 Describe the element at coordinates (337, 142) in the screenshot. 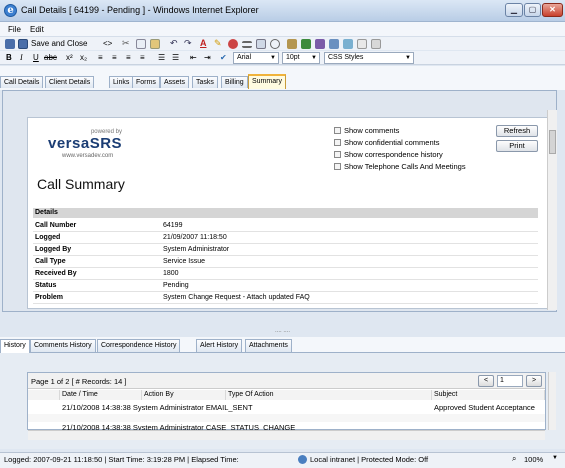

I see `show-confidential-comments-checkbox` at that location.